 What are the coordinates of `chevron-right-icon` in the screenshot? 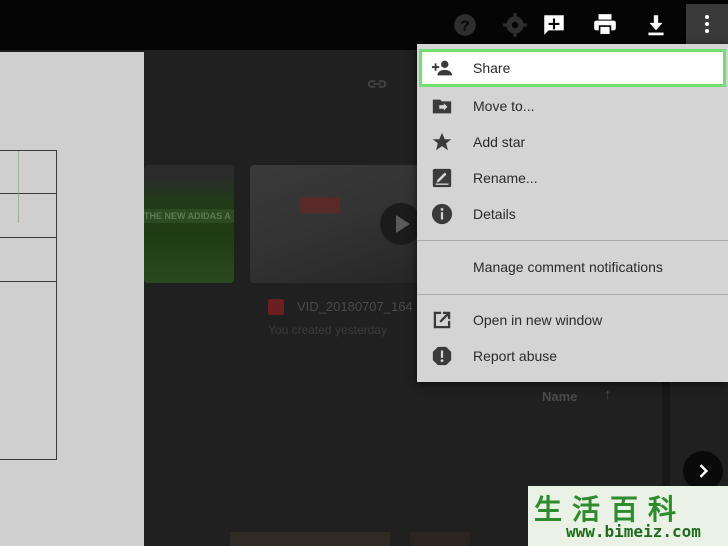 It's located at (704, 471).